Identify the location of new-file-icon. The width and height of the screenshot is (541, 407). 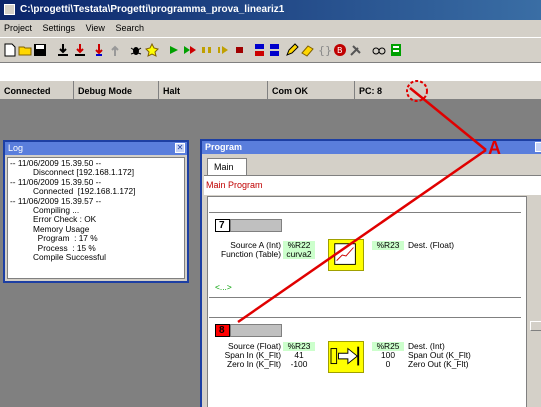
(10, 50).